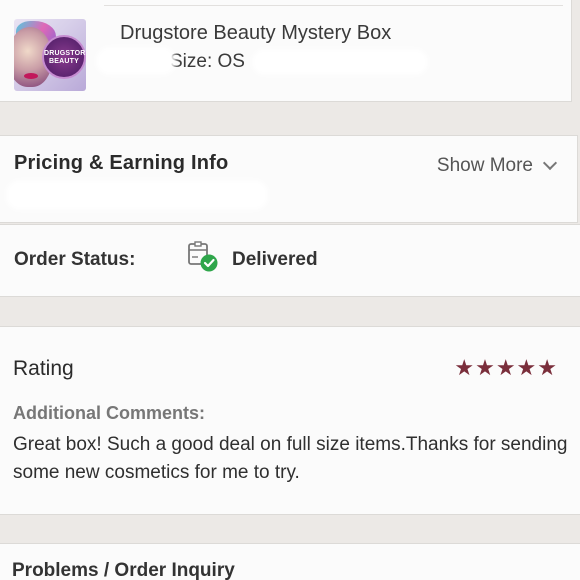  Describe the element at coordinates (255, 33) in the screenshot. I see `product-name: Drugstore Beauty Mystery Box` at that location.